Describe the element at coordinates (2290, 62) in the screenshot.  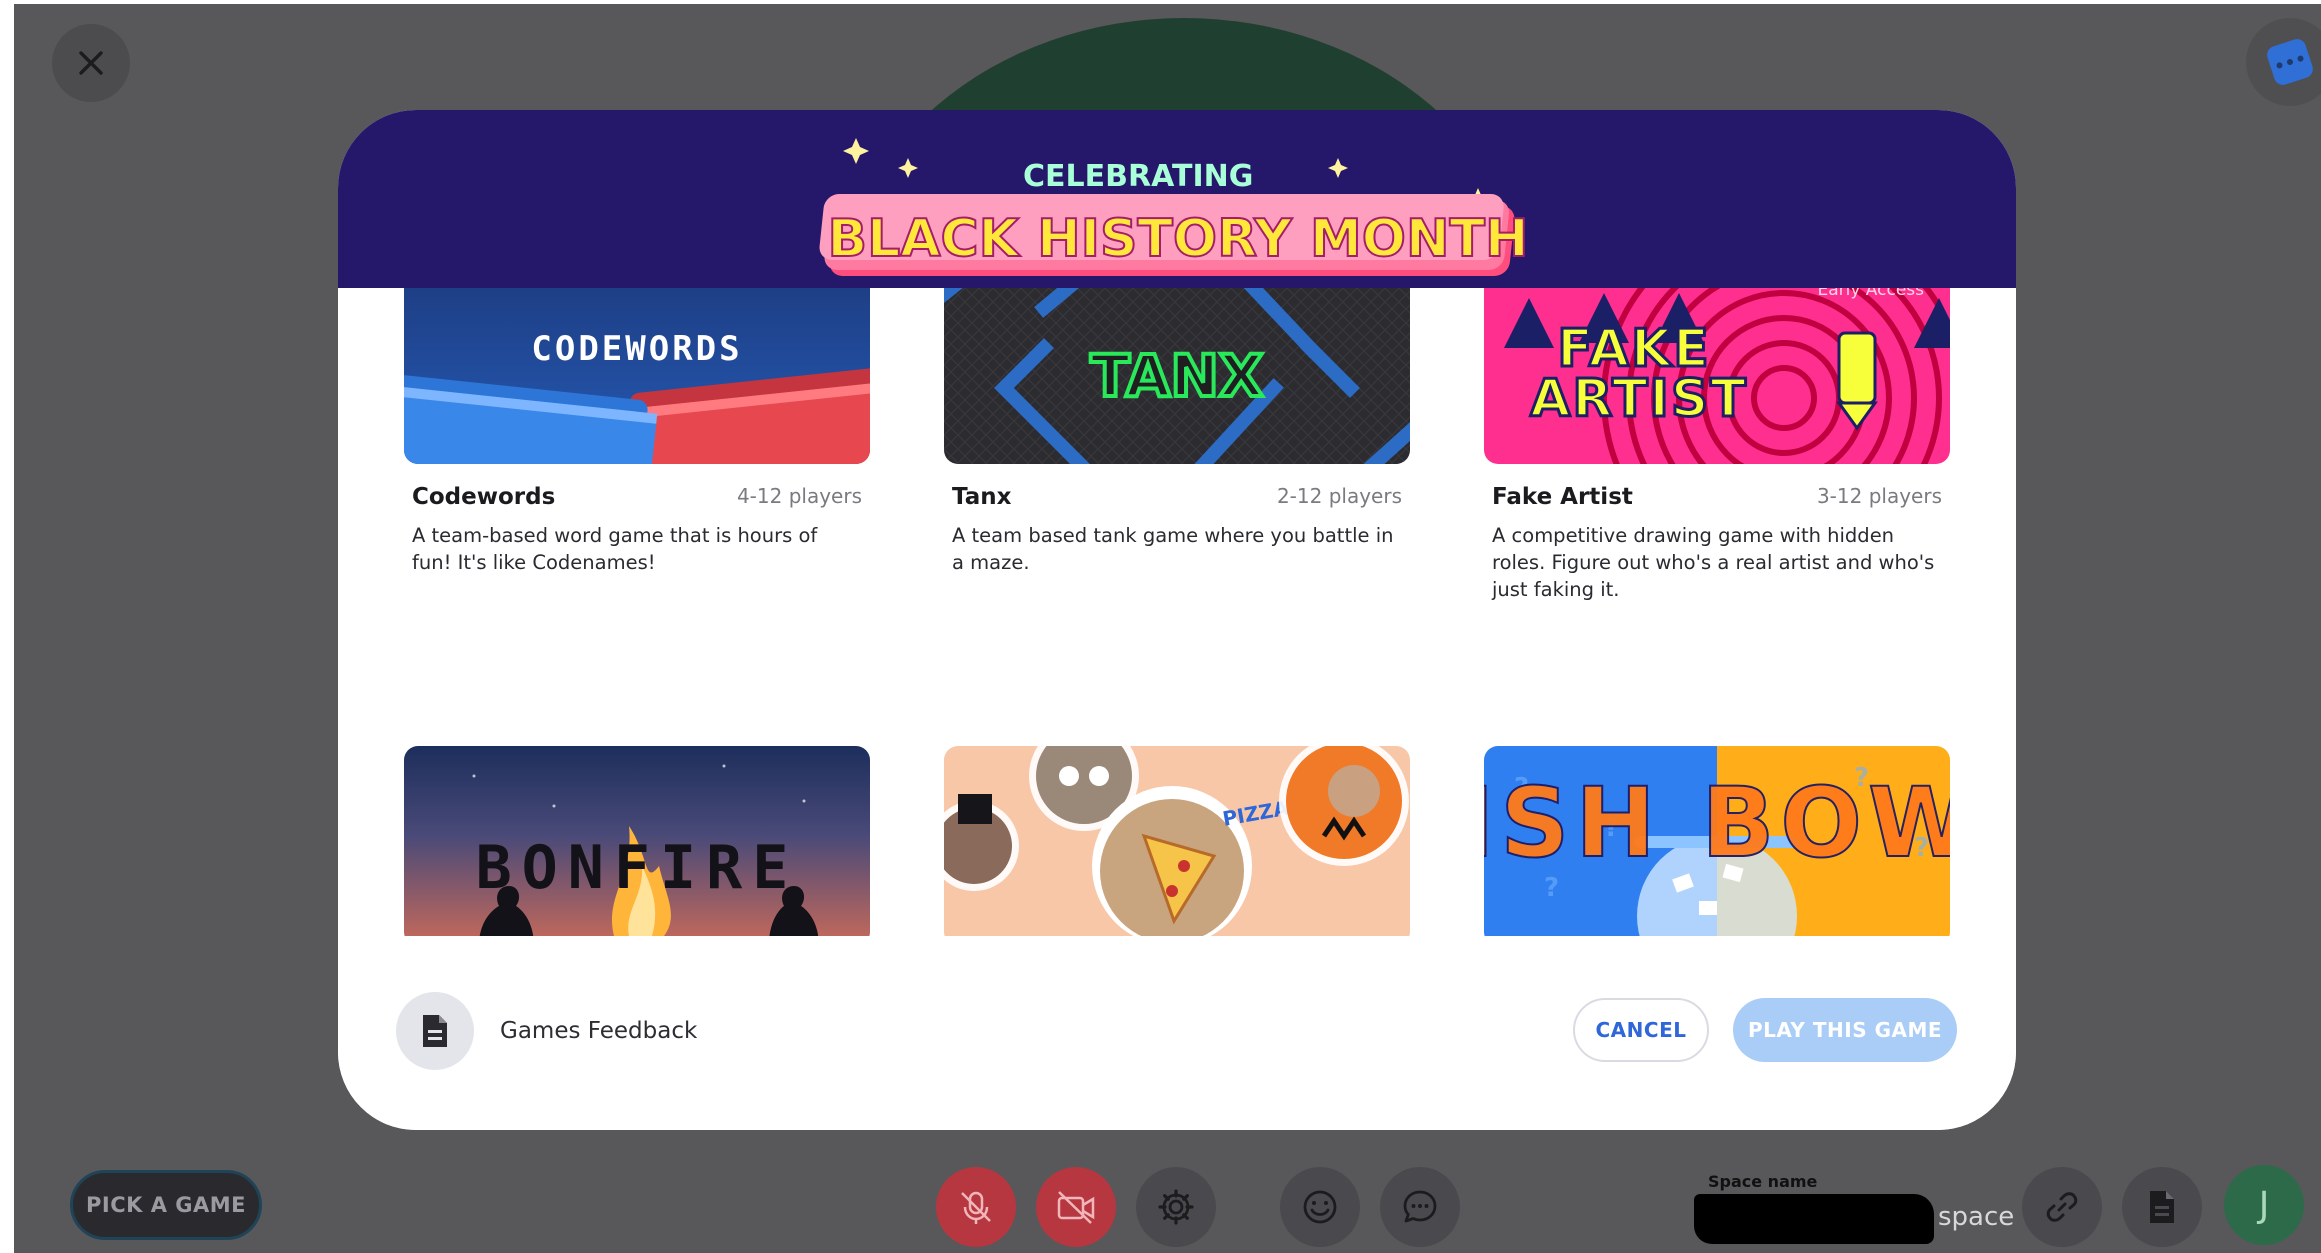
I see `dice-icon` at that location.